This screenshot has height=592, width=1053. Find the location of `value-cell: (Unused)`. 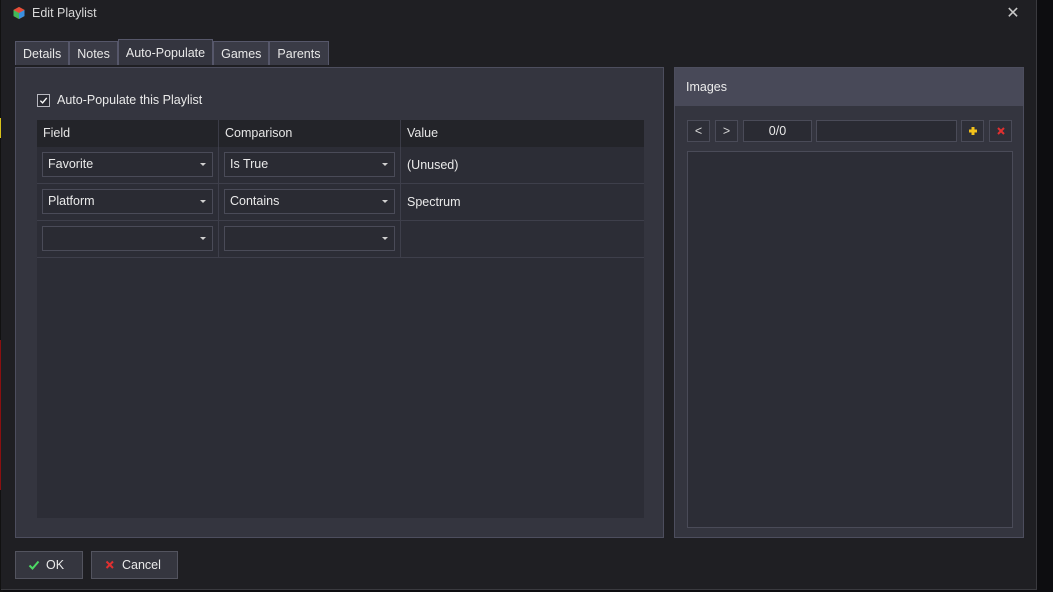

value-cell: (Unused) is located at coordinates (522, 165).